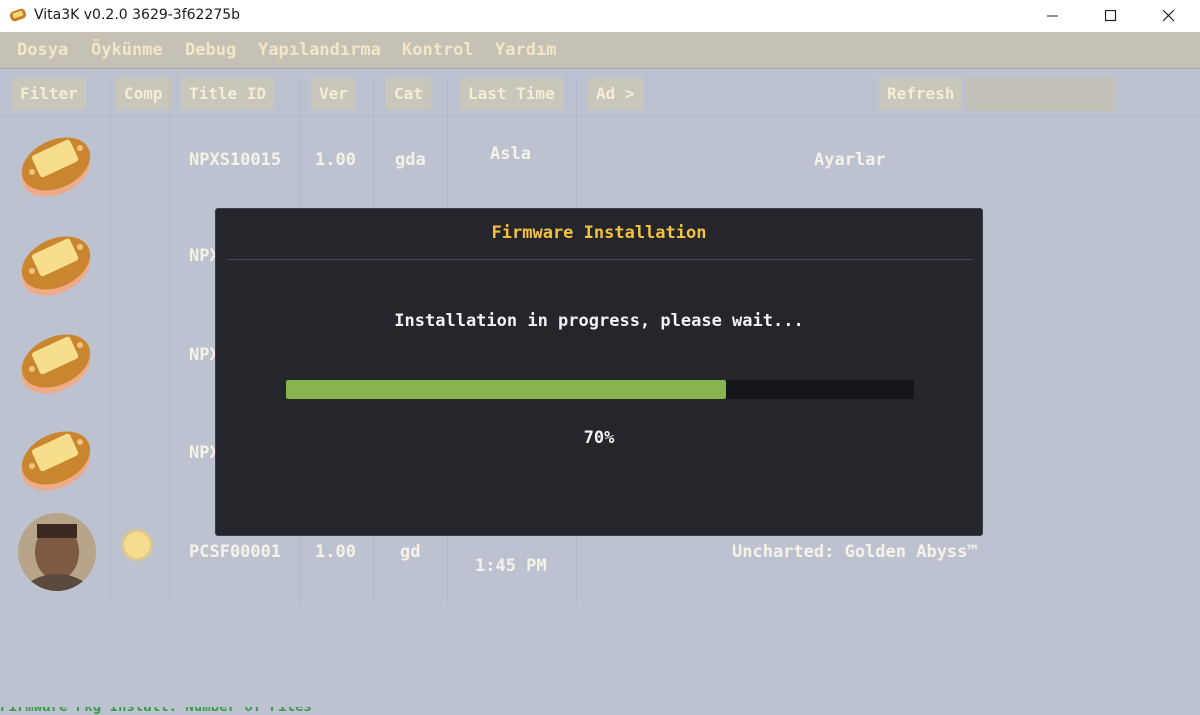 The height and width of the screenshot is (715, 1200). I want to click on menu-yapilandirma: Yapılandırma, so click(319, 50).